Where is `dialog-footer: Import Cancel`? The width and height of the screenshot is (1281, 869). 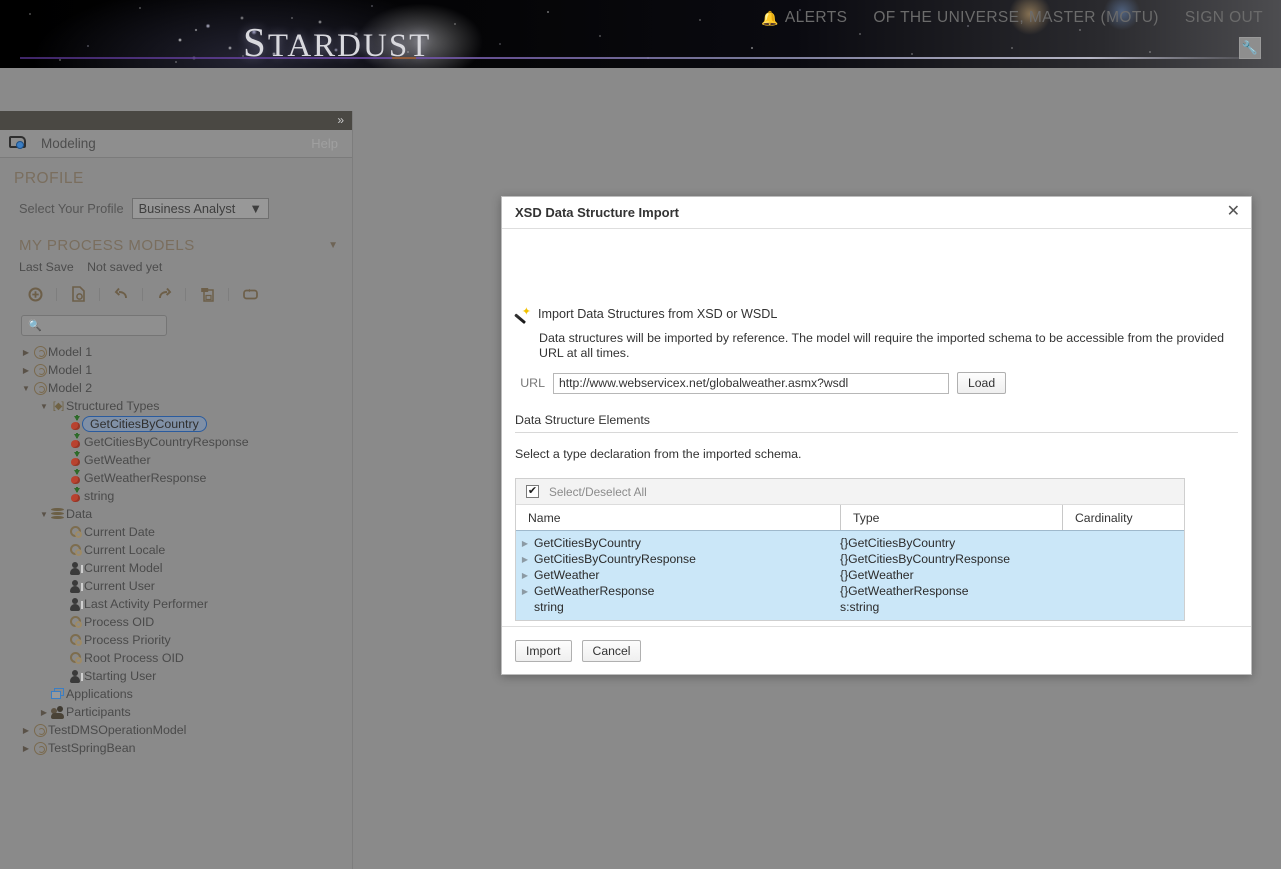
dialog-footer: Import Cancel is located at coordinates (876, 650).